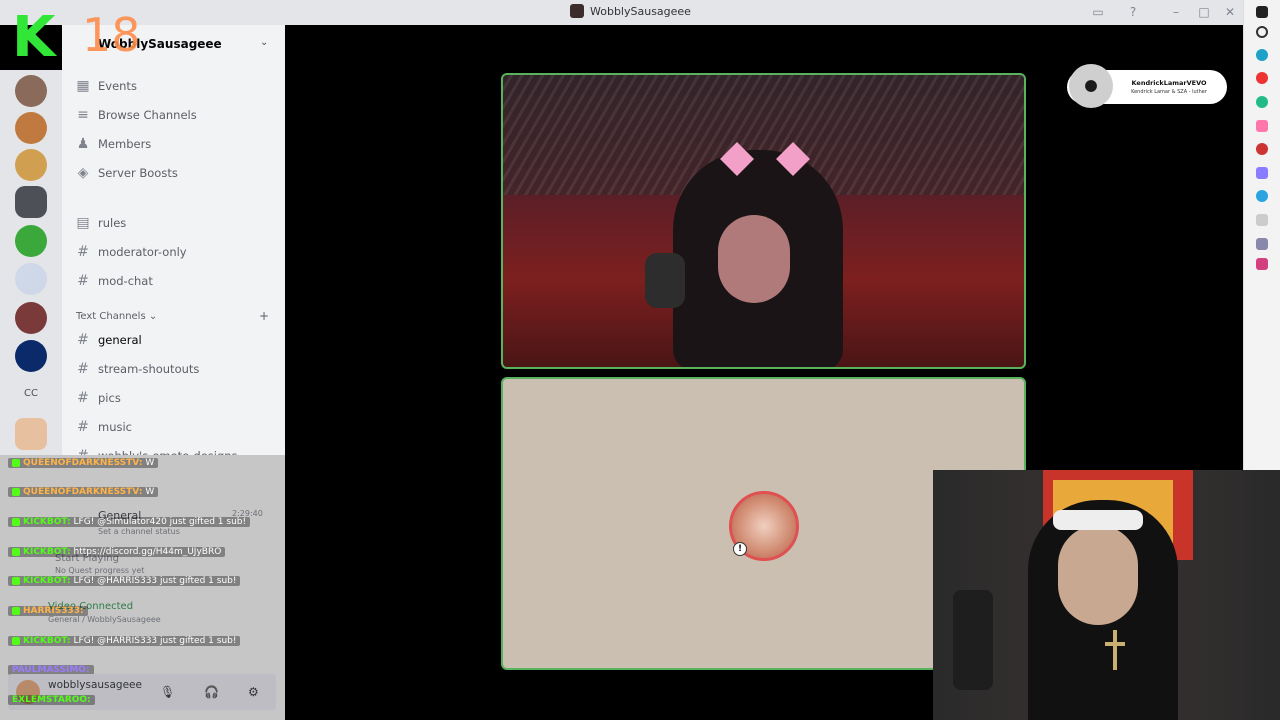 Image resolution: width=1280 pixels, height=720 pixels. Describe the element at coordinates (83, 144) in the screenshot. I see `members-icon: ♟` at that location.